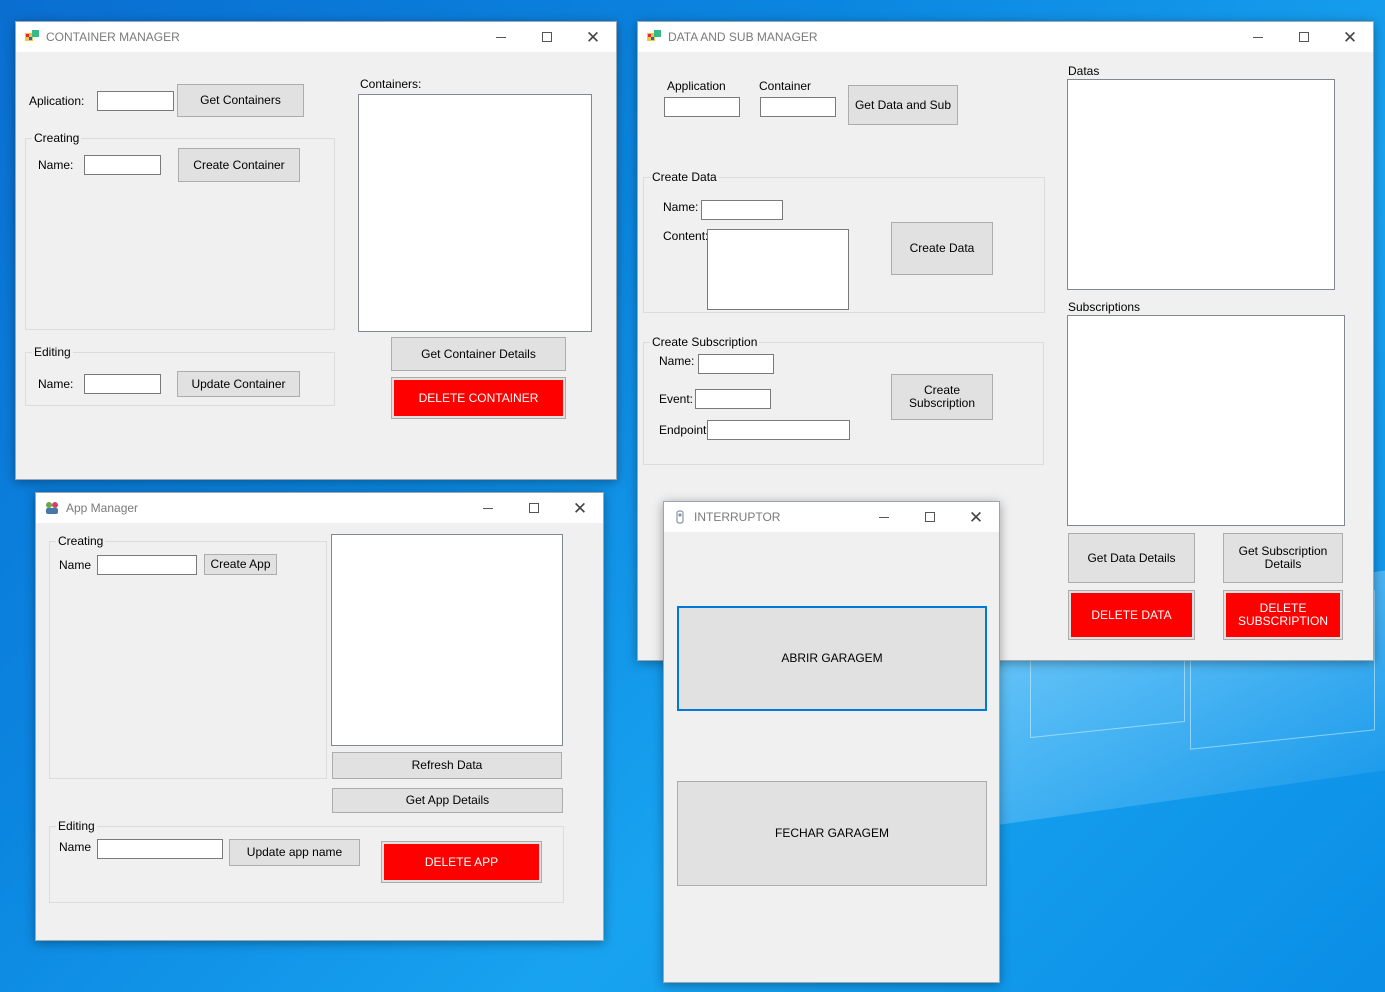 Image resolution: width=1385 pixels, height=992 pixels. I want to click on abrir-garagem-button: ABRIR GARAGEM, so click(832, 658).